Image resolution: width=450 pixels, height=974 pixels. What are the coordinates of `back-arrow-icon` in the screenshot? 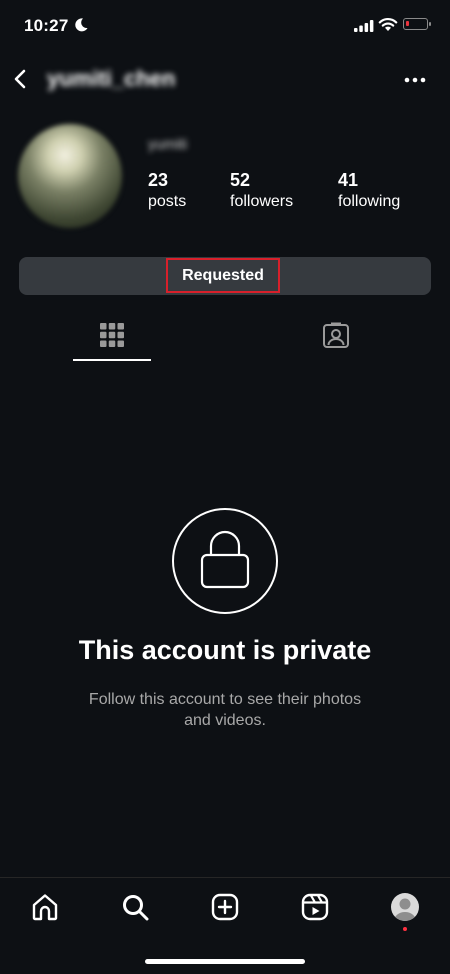 It's located at (21, 79).